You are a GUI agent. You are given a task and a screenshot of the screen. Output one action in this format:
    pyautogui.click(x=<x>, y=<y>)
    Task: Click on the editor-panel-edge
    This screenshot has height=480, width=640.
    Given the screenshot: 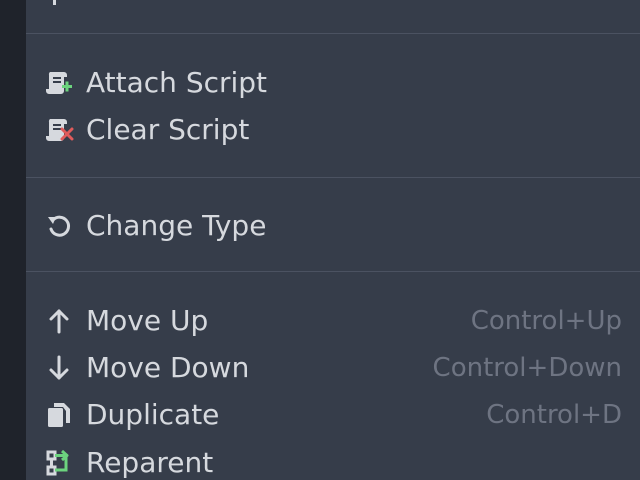 What is the action you would take?
    pyautogui.click(x=13, y=240)
    